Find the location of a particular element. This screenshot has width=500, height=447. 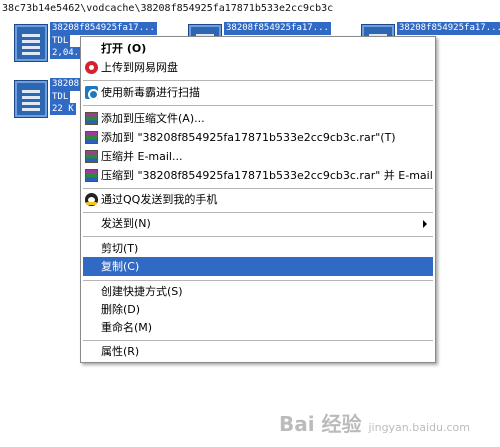

menu-item-create-shortcut: 创建快捷方式(S) is located at coordinates (258, 291).